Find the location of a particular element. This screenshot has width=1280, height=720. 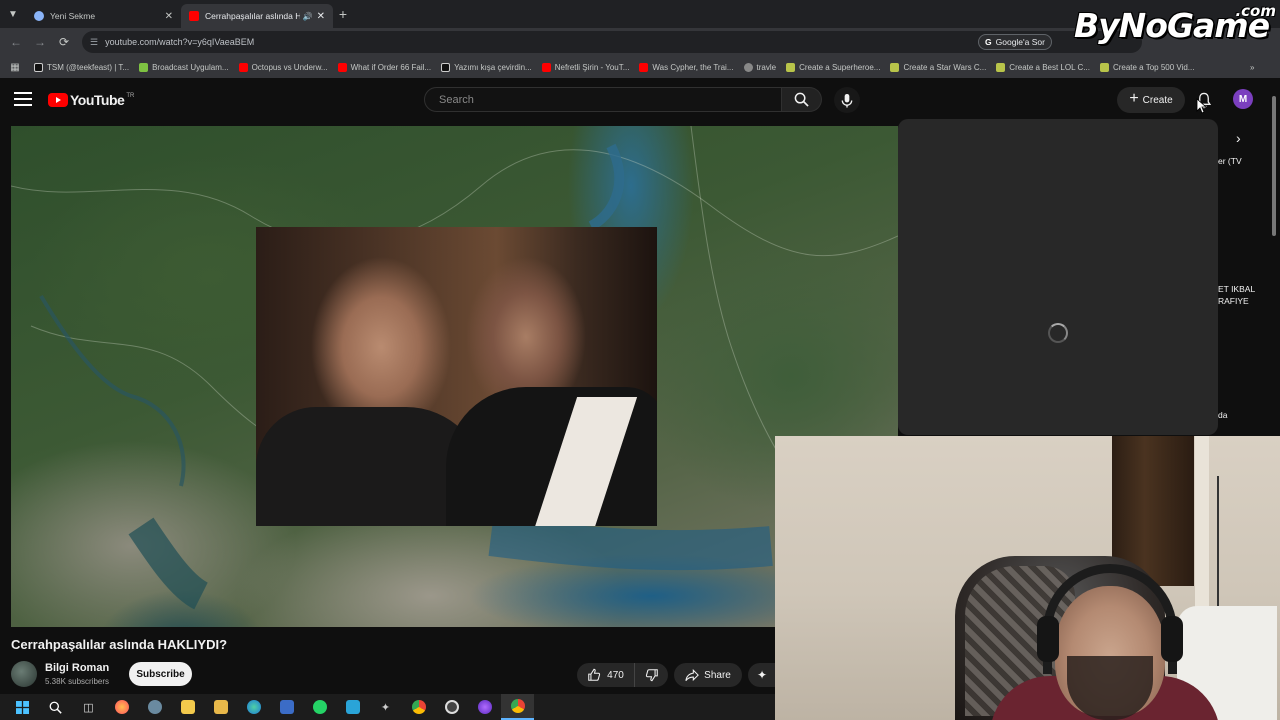

share-label: Share is located at coordinates (717, 675).